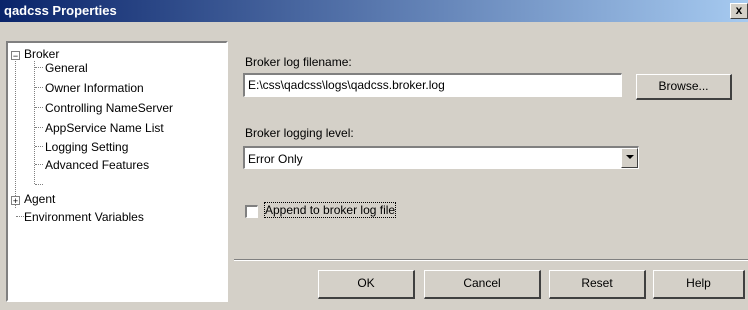 The height and width of the screenshot is (310, 748). I want to click on logging-level-value: Error Only, so click(275, 159).